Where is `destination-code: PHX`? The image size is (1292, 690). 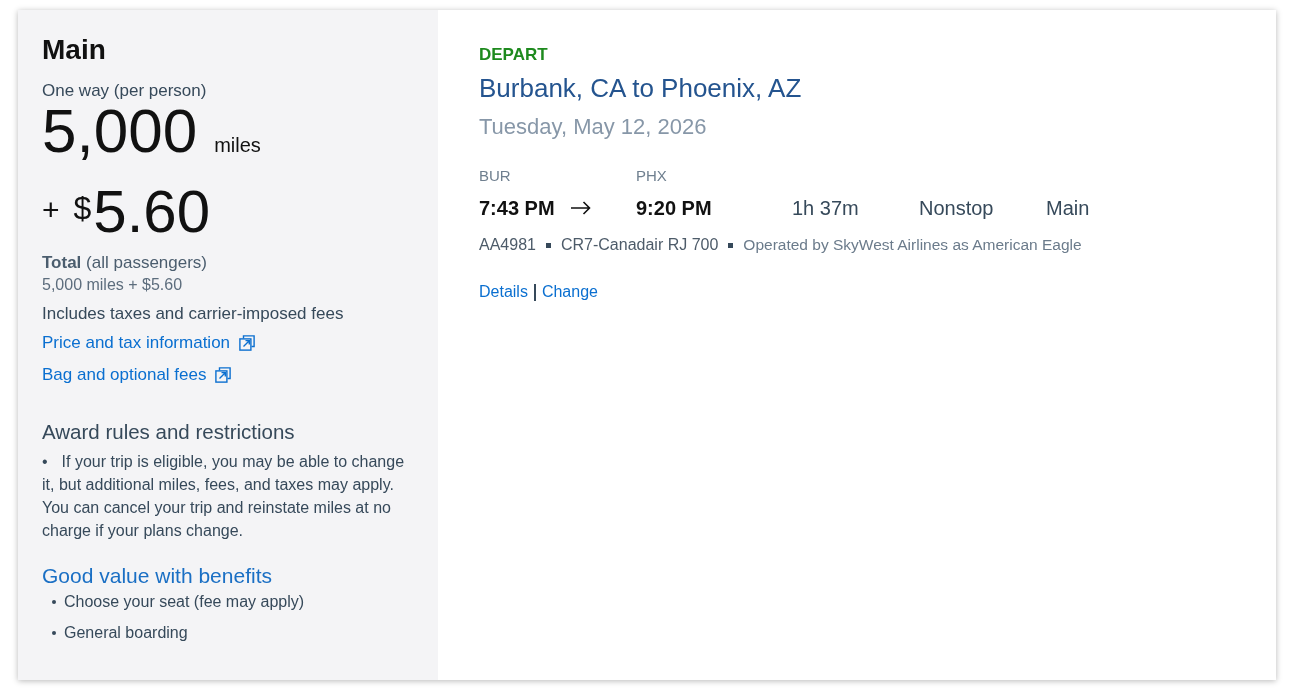
destination-code: PHX is located at coordinates (651, 176).